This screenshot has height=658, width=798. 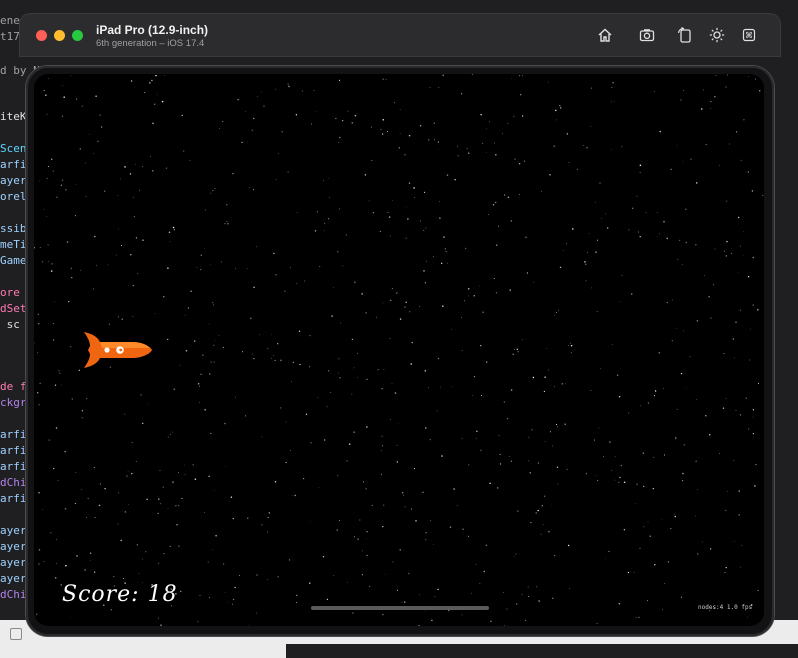 I want to click on minimize-window-button, so click(x=59, y=35).